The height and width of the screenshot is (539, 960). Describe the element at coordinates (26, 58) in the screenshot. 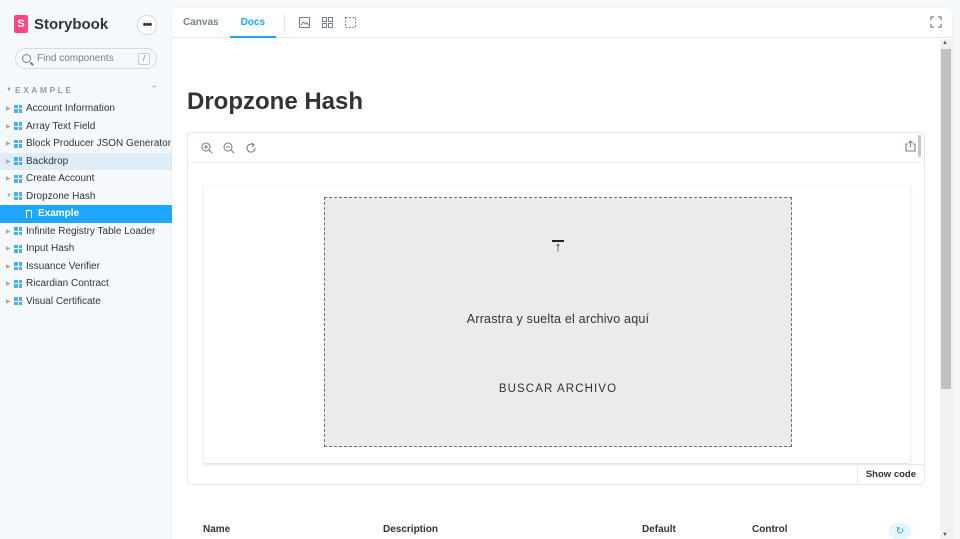

I see `search-icon` at that location.